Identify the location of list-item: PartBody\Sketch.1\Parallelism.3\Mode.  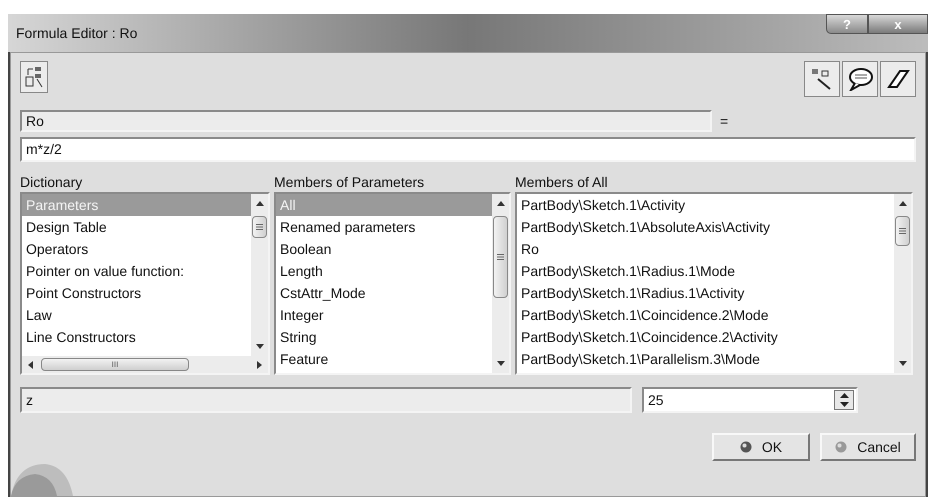
(705, 359).